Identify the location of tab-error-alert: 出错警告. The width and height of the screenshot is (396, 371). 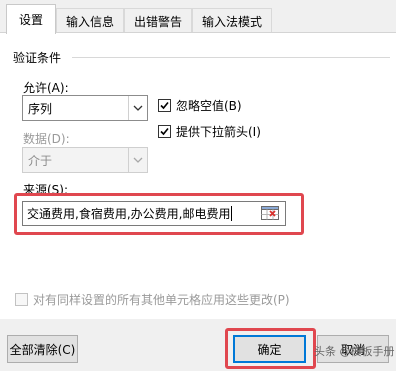
(158, 20).